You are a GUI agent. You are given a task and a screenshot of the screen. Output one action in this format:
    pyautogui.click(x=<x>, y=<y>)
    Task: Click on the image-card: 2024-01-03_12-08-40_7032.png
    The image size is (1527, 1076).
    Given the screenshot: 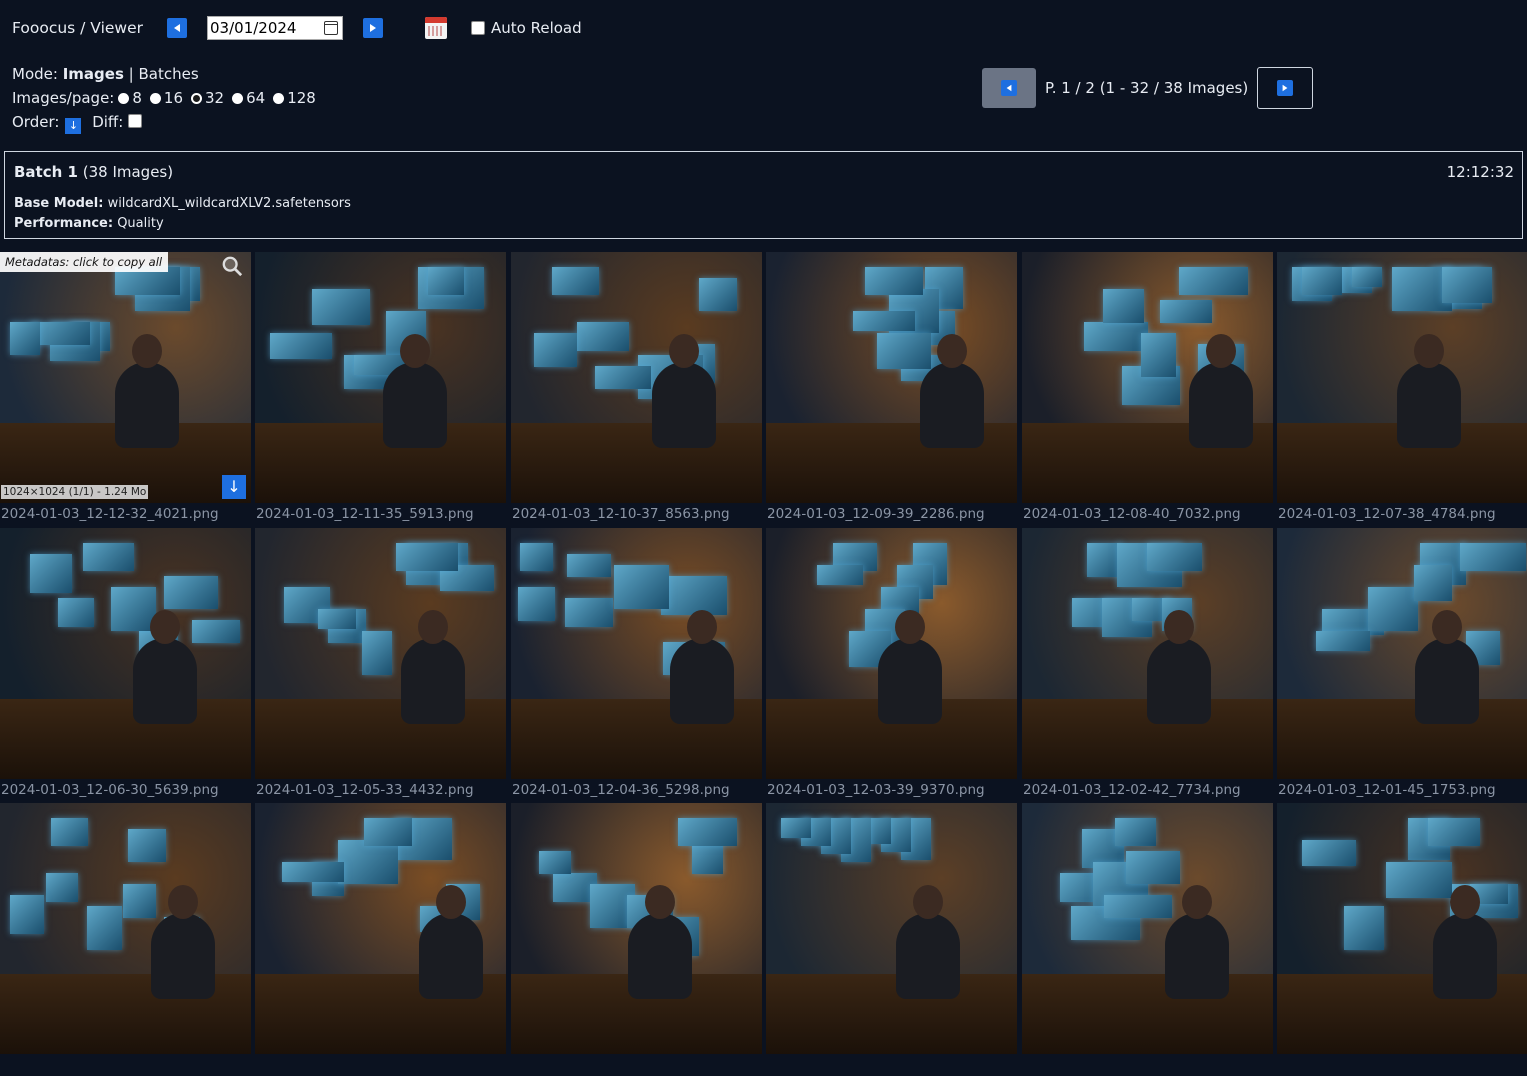 What is the action you would take?
    pyautogui.click(x=1147, y=388)
    